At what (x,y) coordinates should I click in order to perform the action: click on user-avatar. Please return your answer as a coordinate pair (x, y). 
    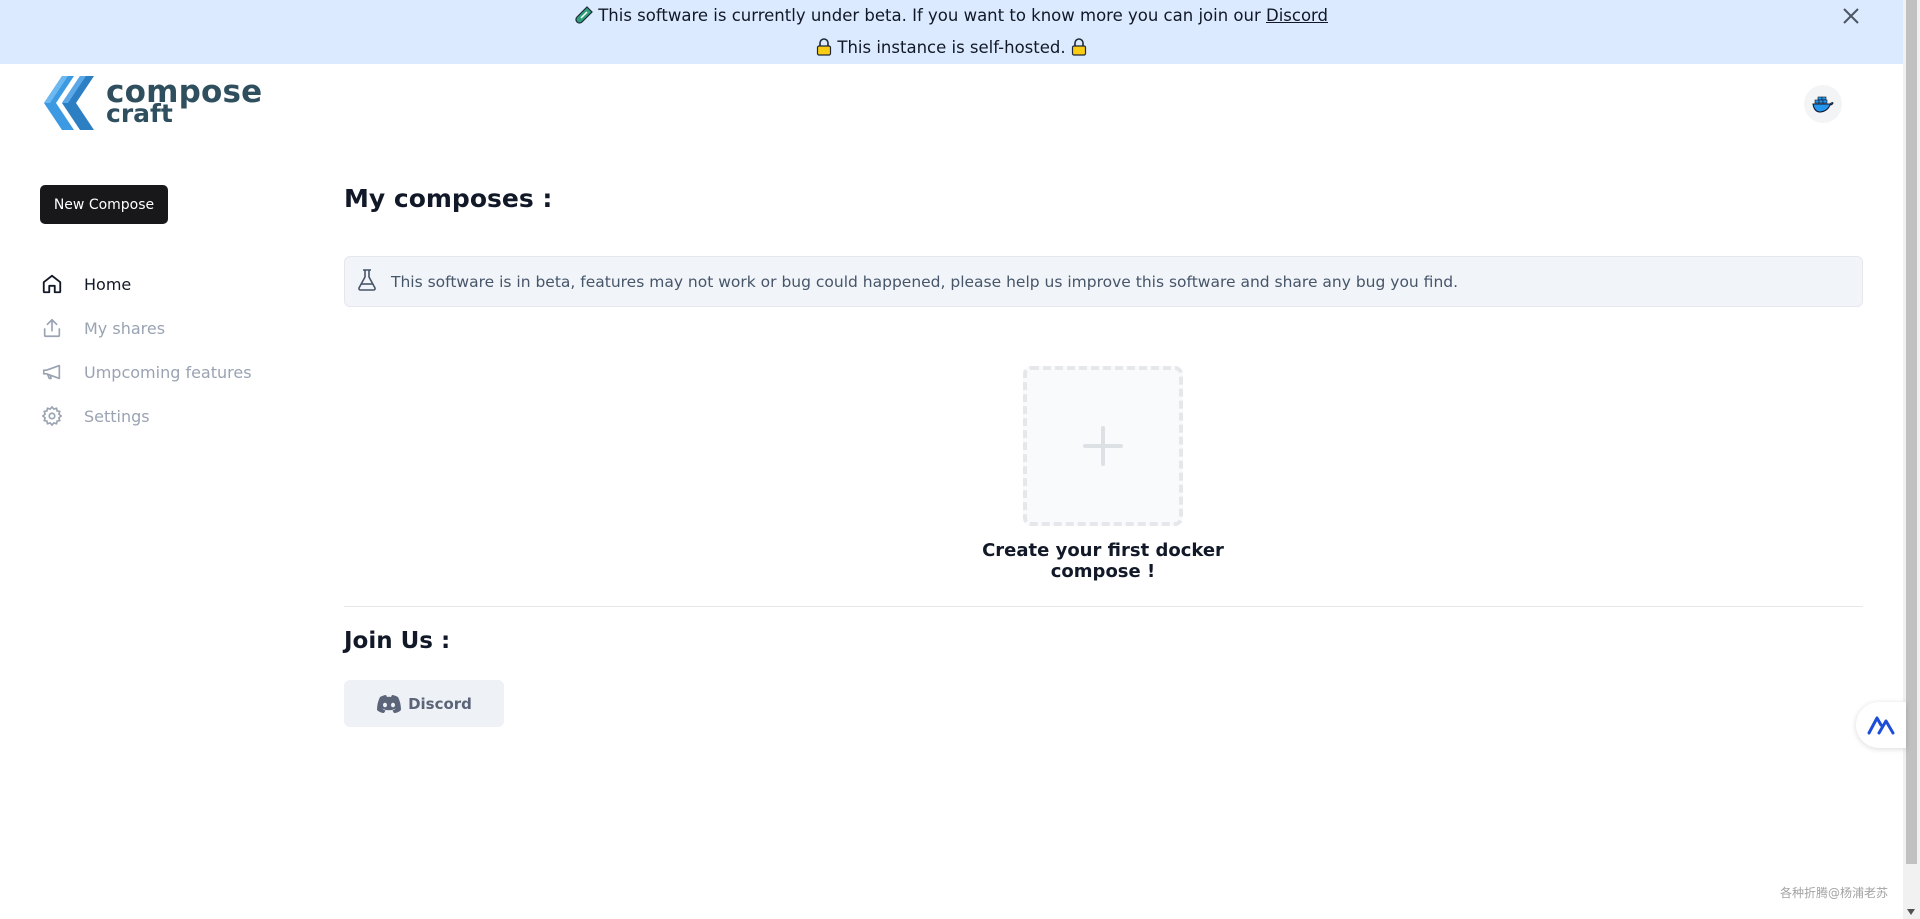
    Looking at the image, I should click on (1823, 104).